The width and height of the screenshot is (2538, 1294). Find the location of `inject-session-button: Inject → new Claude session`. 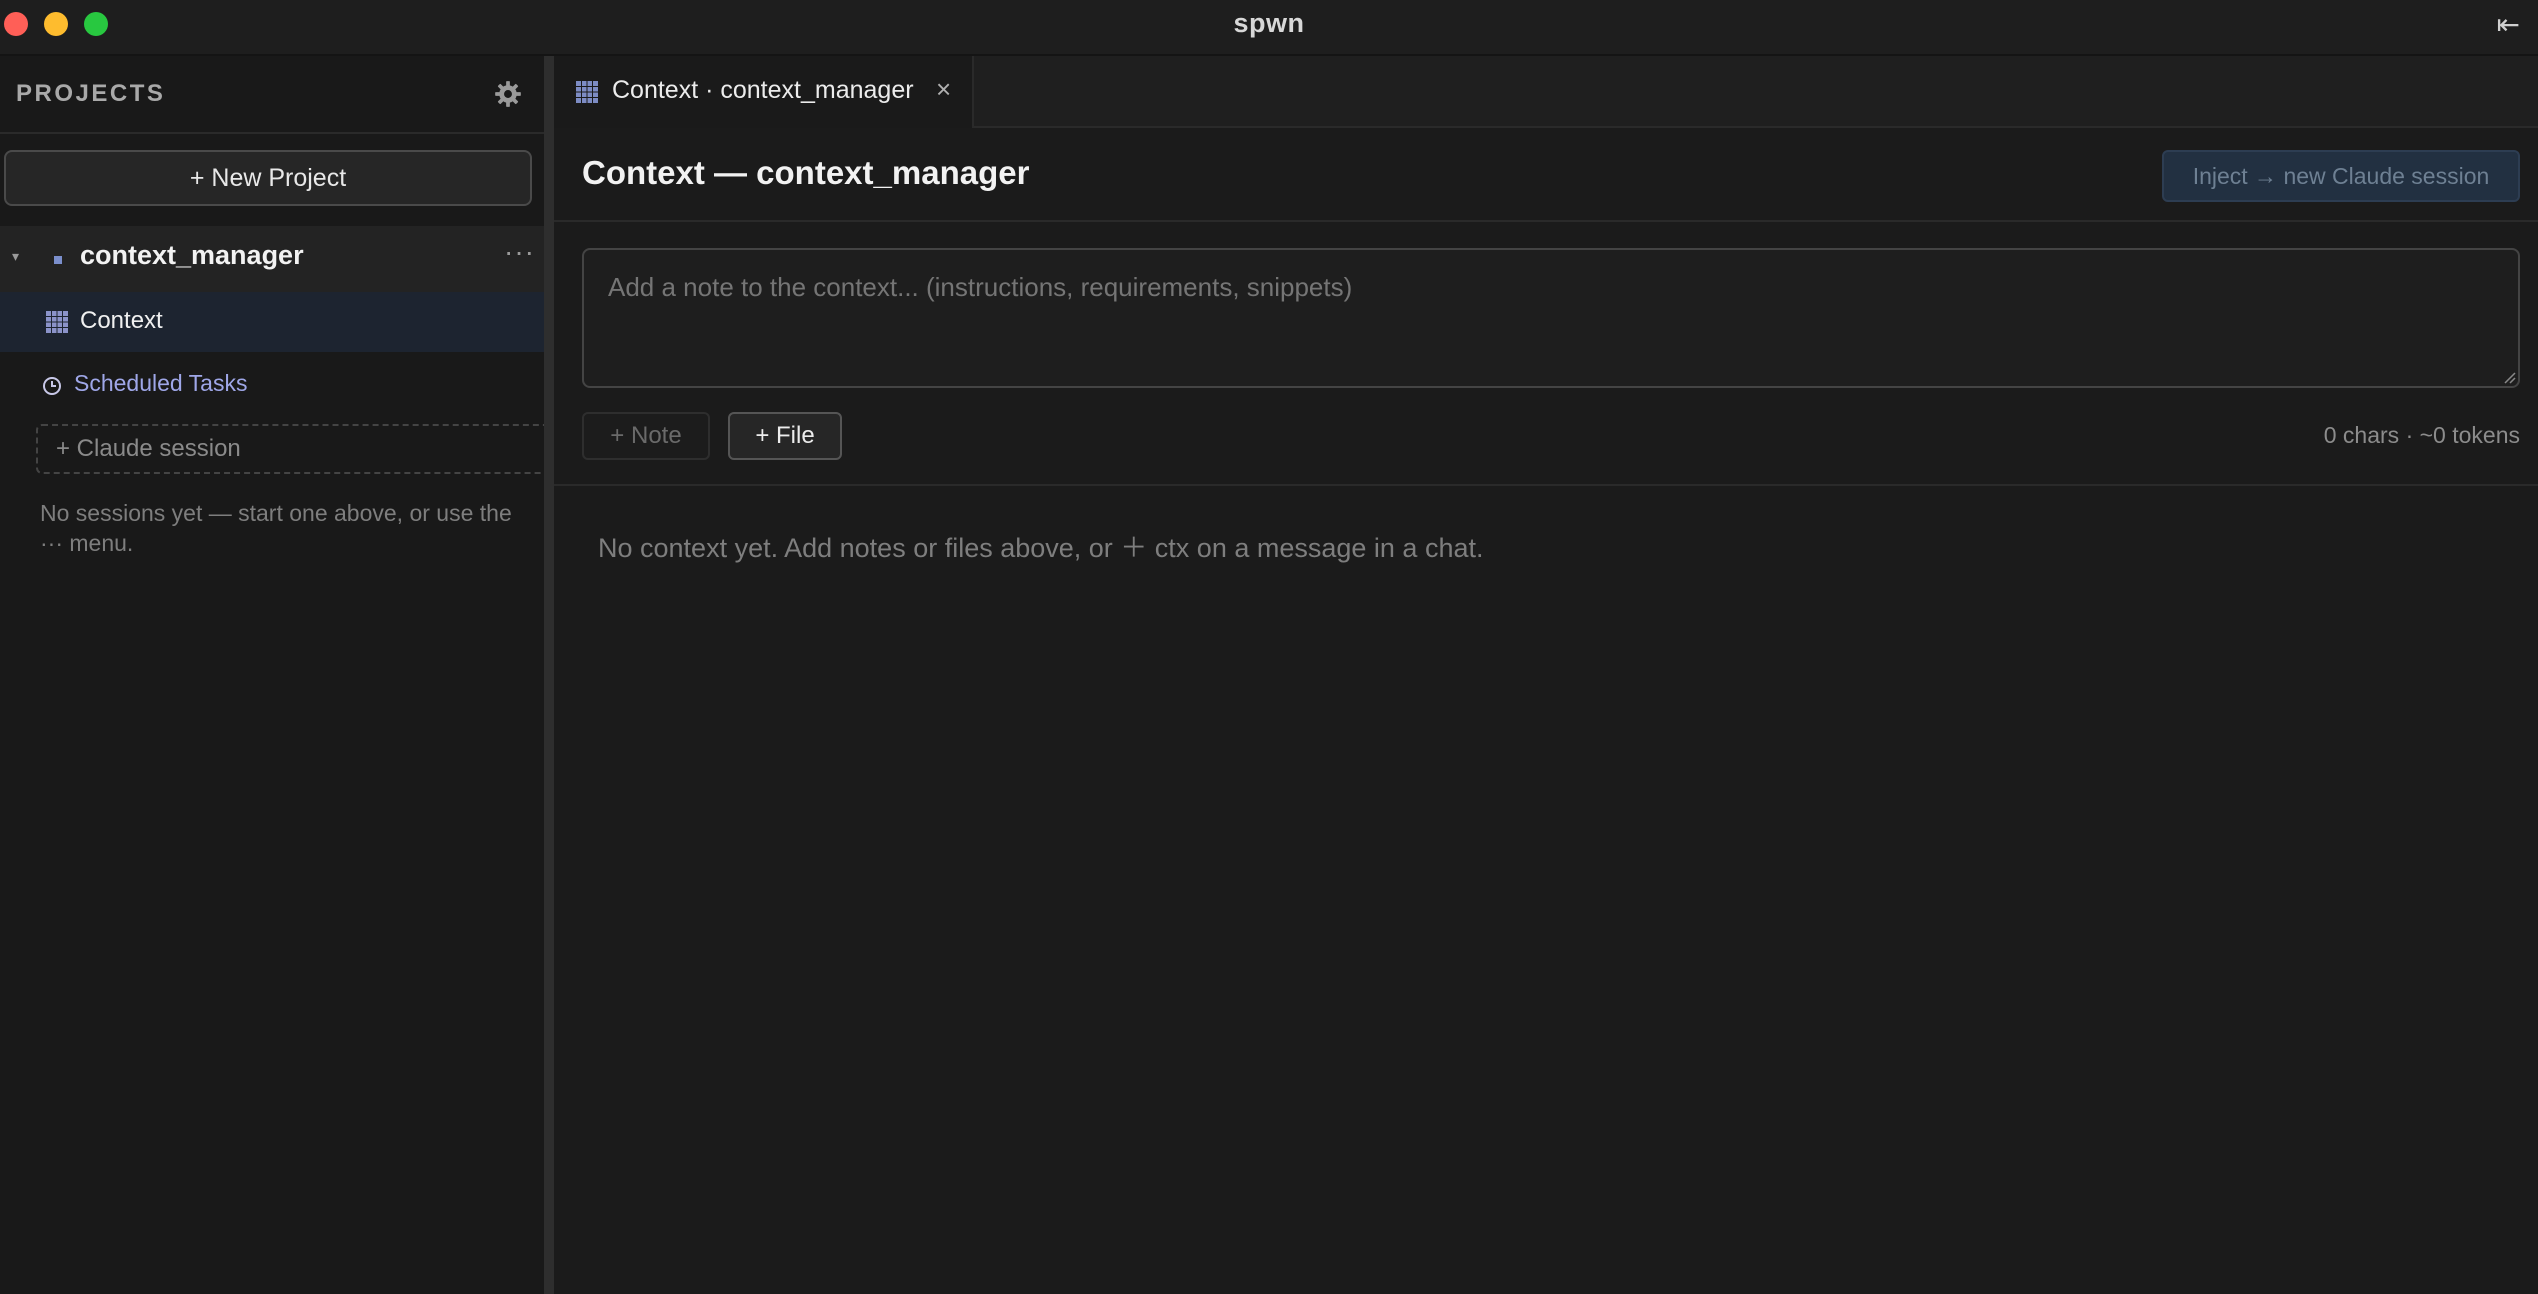

inject-session-button: Inject → new Claude session is located at coordinates (2341, 176).